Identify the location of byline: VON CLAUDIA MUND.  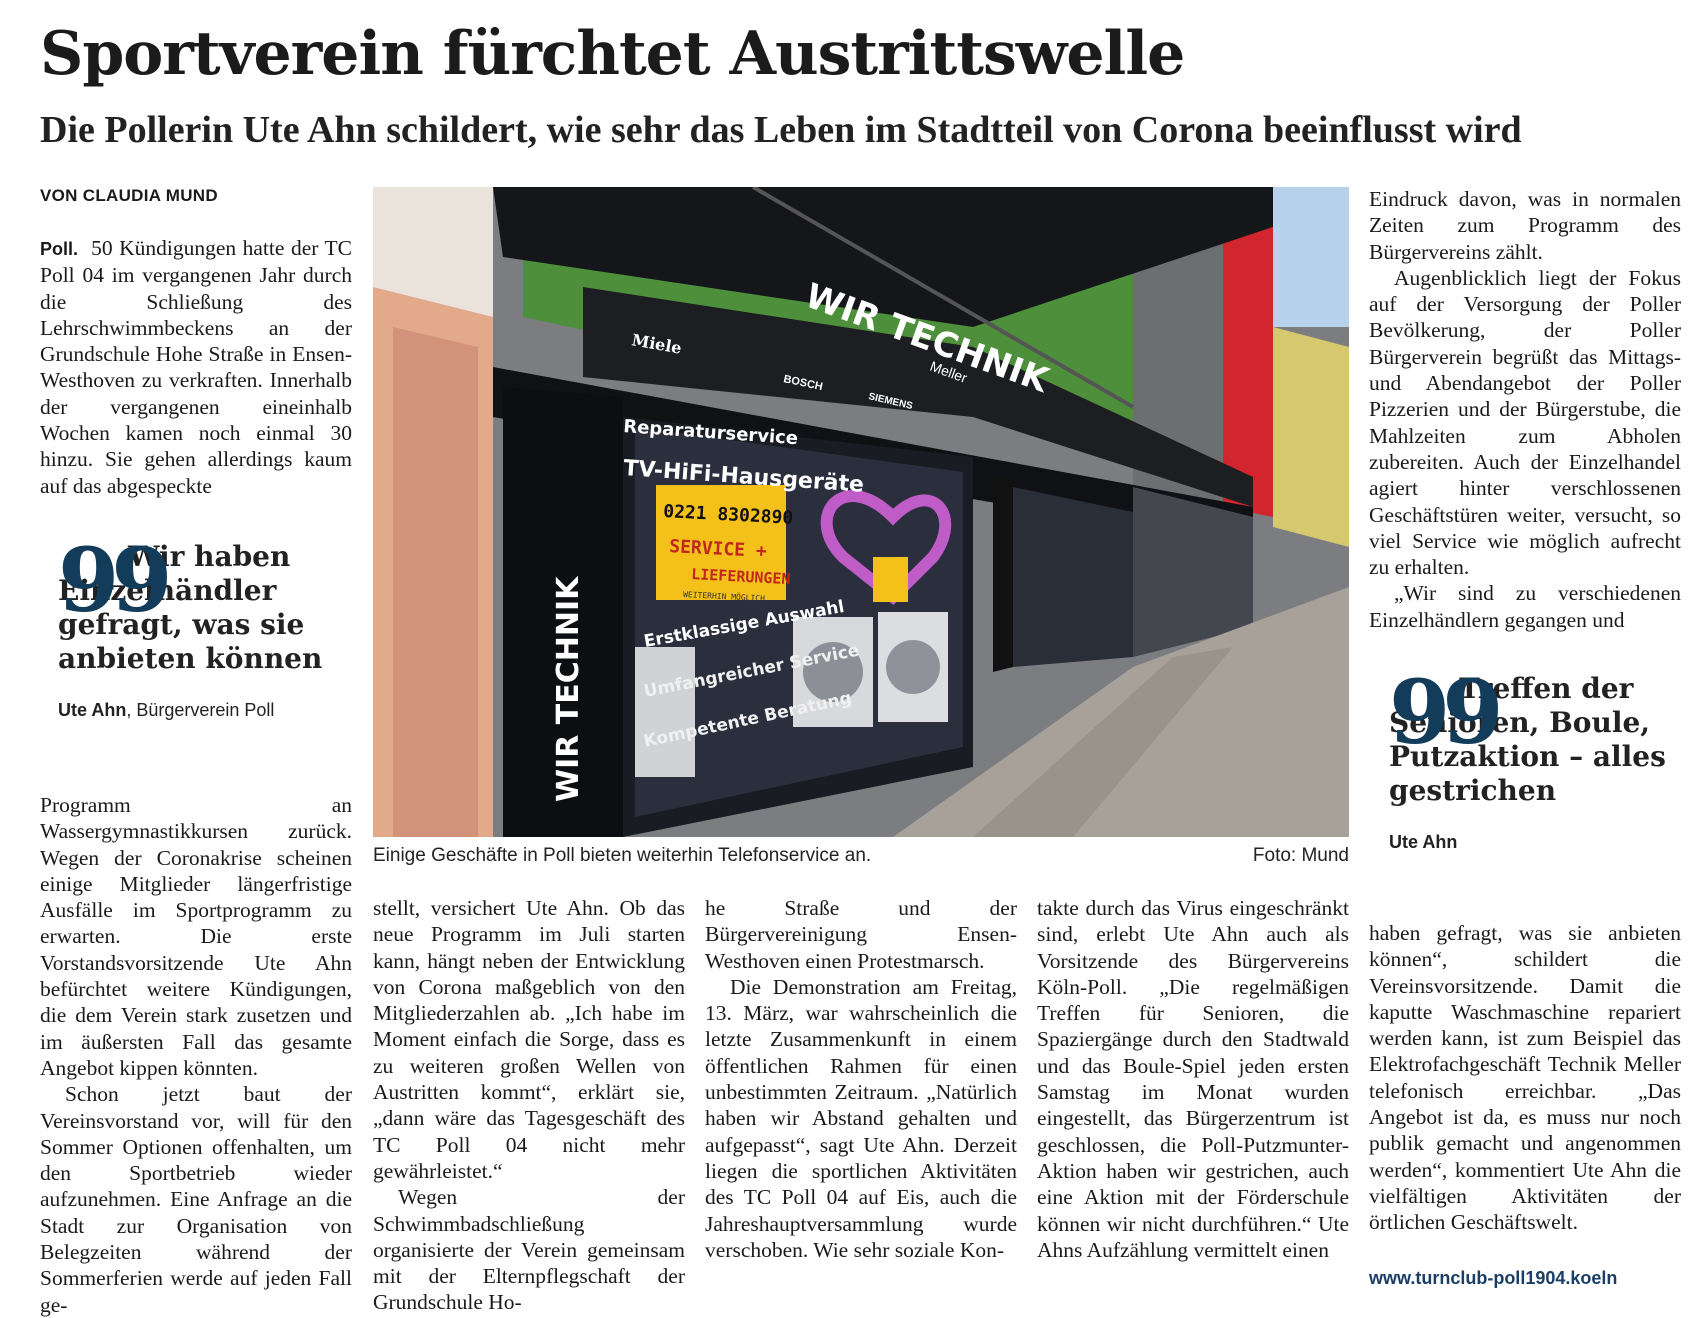
(129, 195).